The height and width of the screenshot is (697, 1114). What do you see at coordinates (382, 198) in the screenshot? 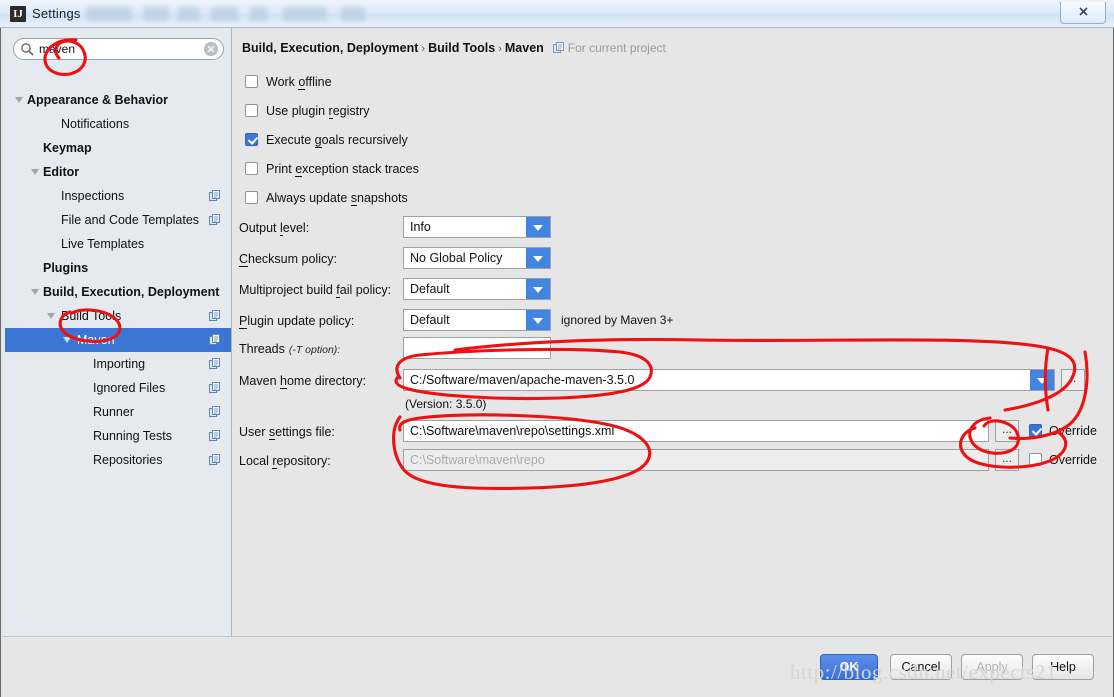
I see `label-suffix: napshots` at bounding box center [382, 198].